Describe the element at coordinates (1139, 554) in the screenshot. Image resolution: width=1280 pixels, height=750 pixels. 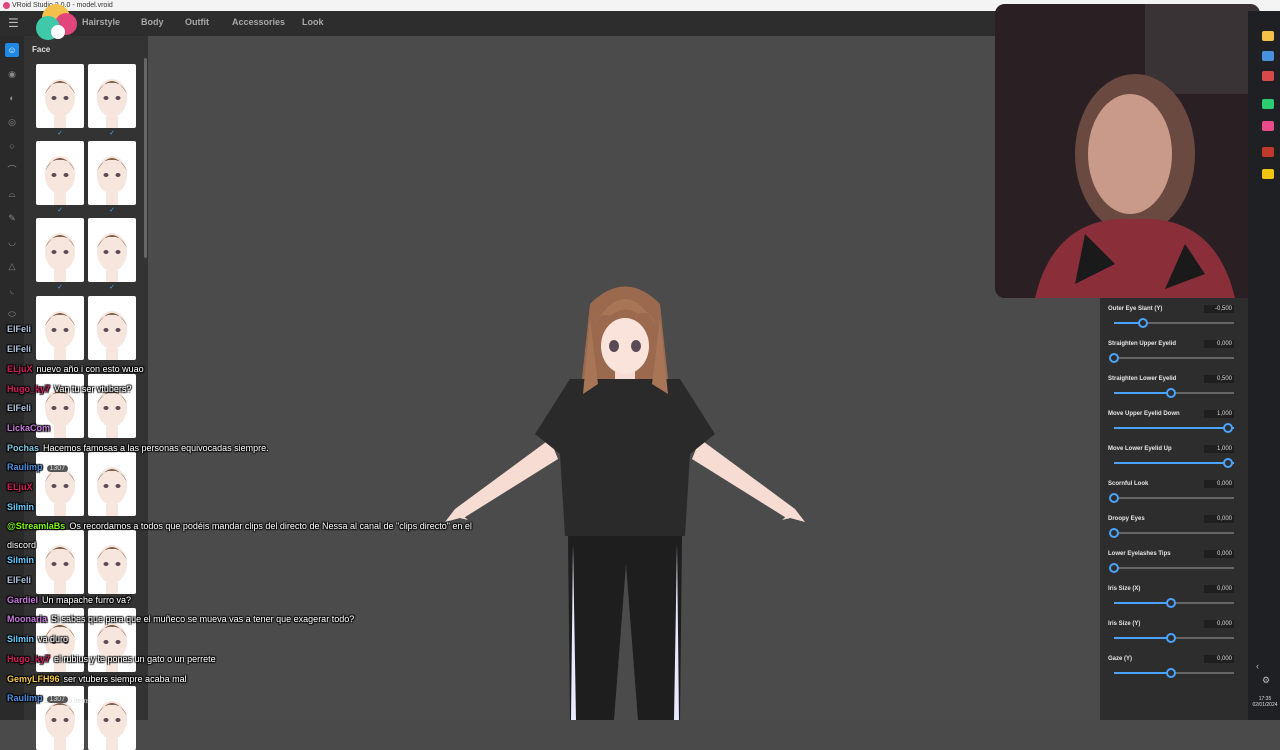
I see `parameter-label: Lower Eyelashes Tips` at that location.